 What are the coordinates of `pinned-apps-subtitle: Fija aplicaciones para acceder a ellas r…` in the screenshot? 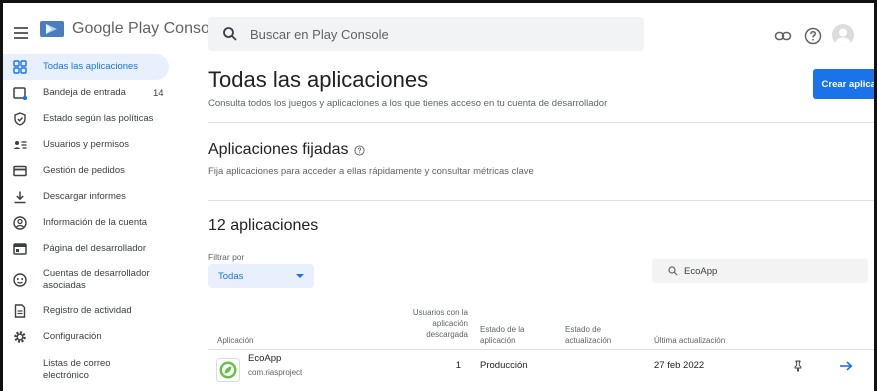 It's located at (371, 171).